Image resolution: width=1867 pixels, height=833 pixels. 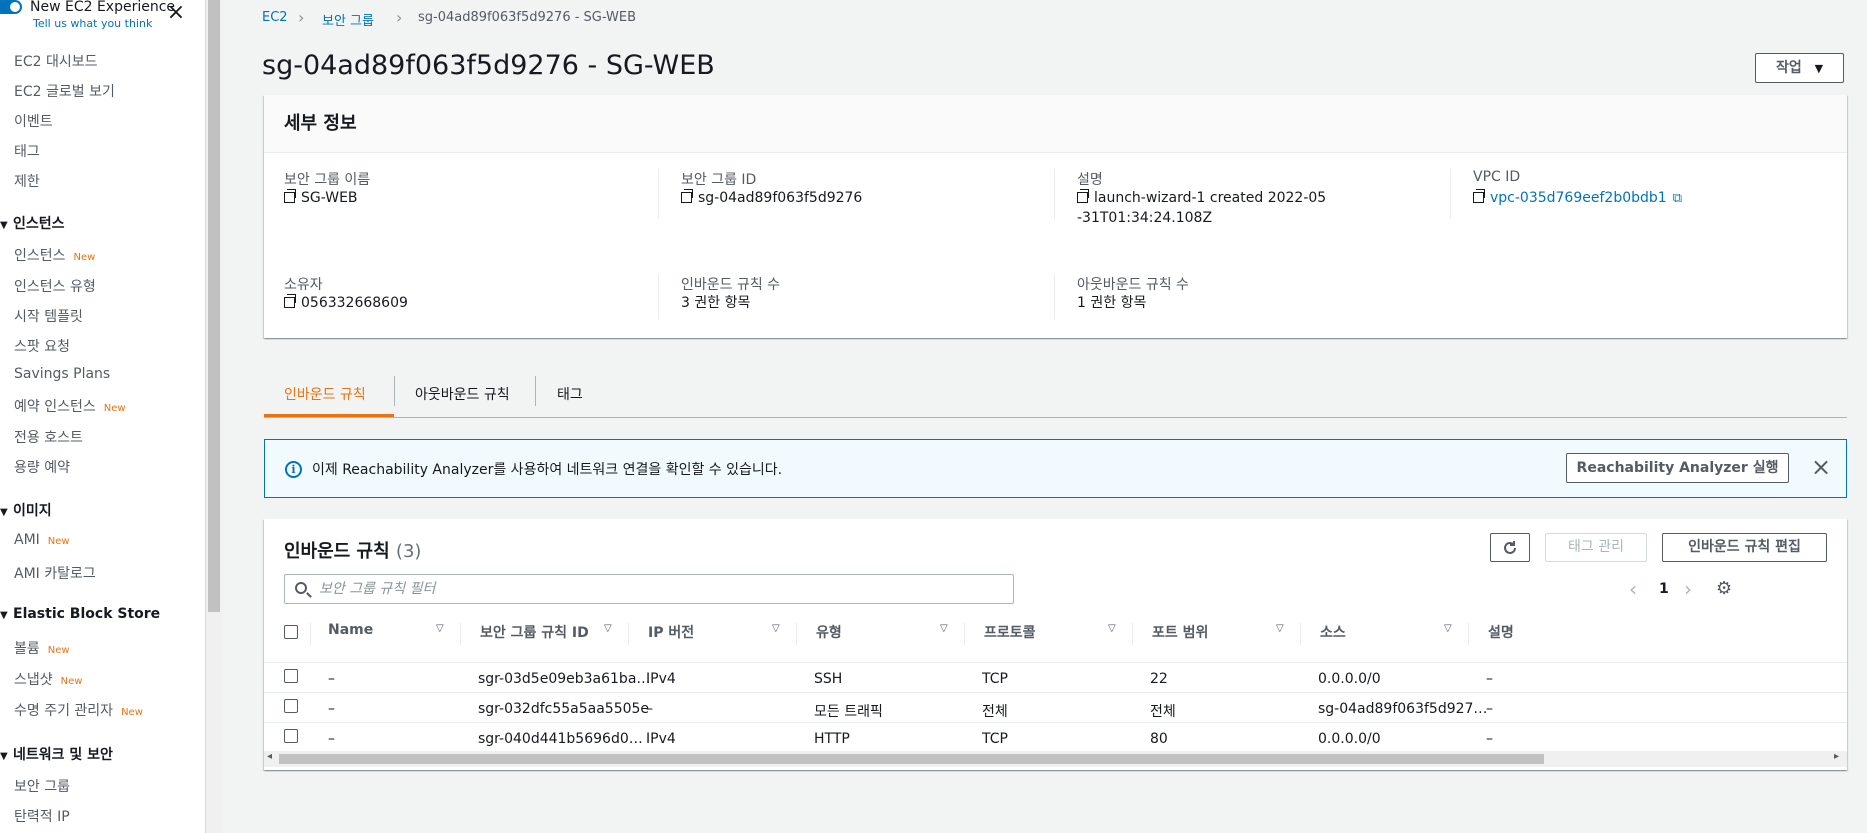 I want to click on sidebar-item-ec2-dashboard: EC2 대시보드, so click(x=56, y=61).